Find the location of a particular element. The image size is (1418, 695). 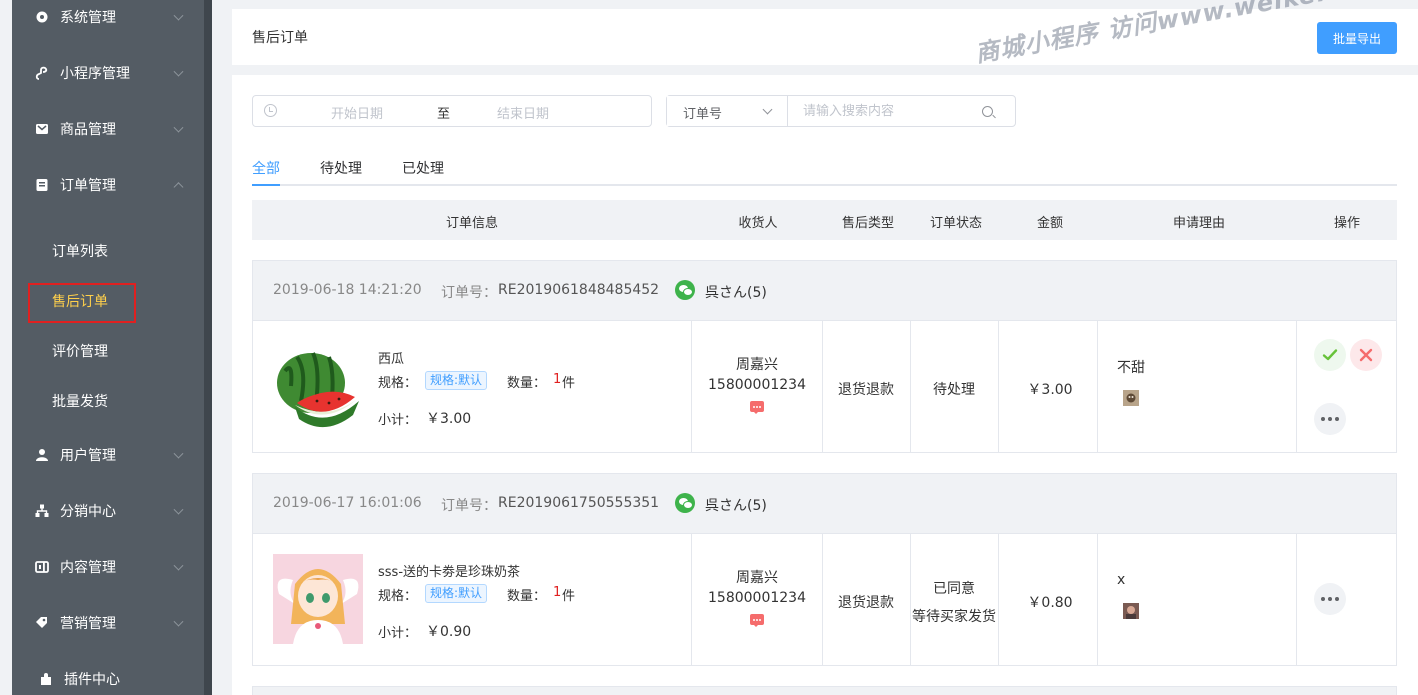

sidebar-item-miniprogram: 小程序管理 is located at coordinates (108, 73).